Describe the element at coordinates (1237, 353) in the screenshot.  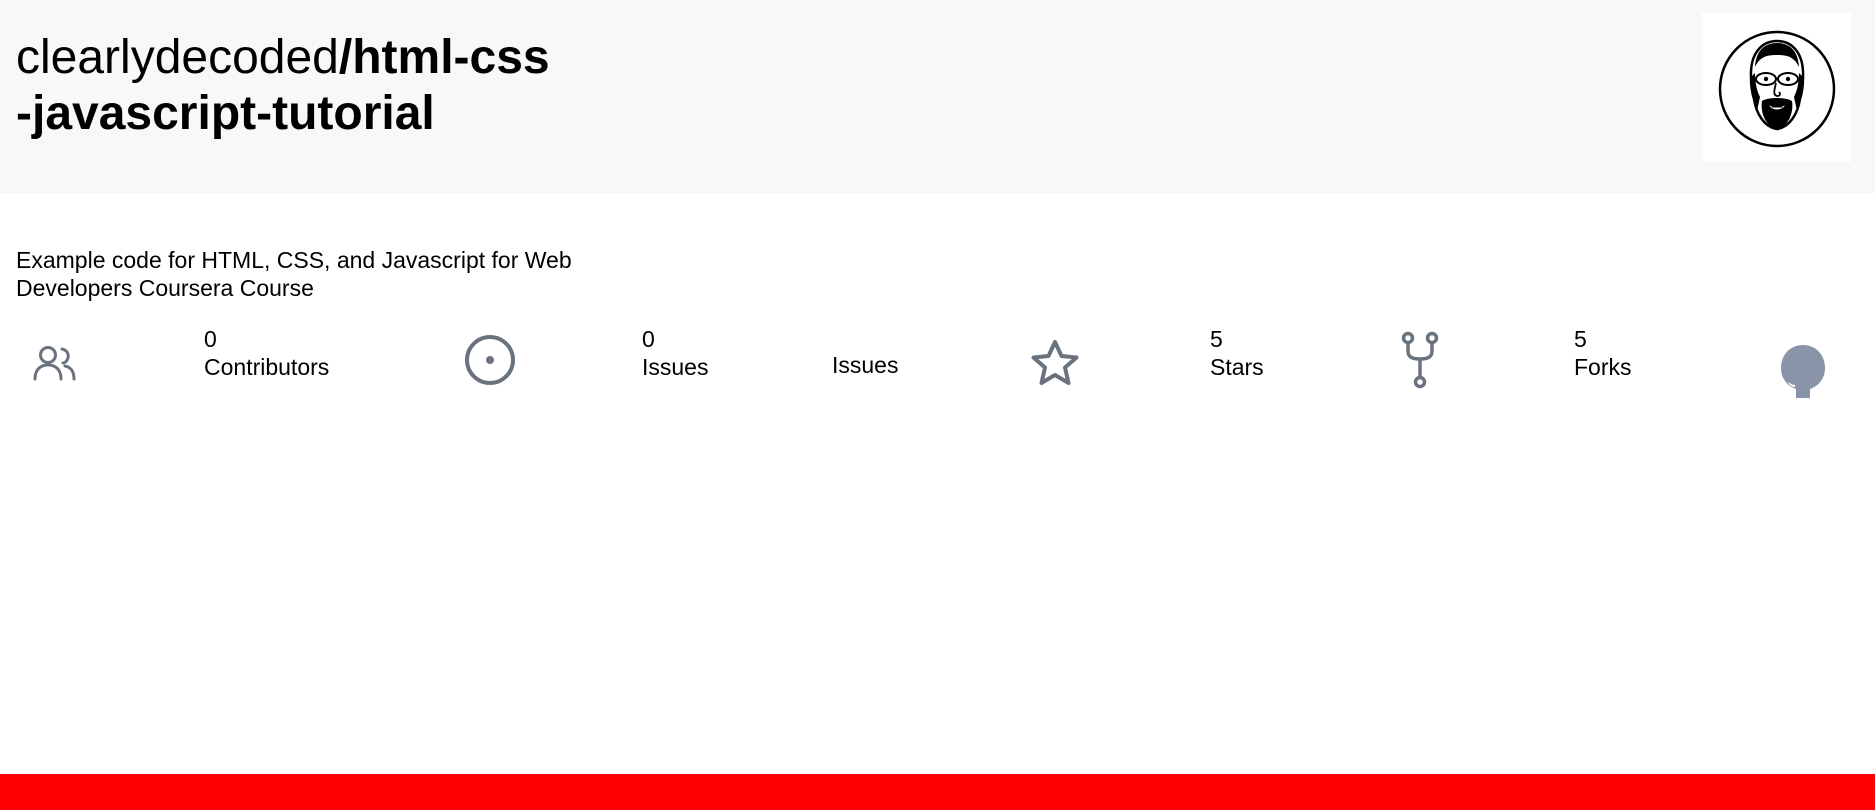
I see `stars-stat: 5 Stars` at that location.